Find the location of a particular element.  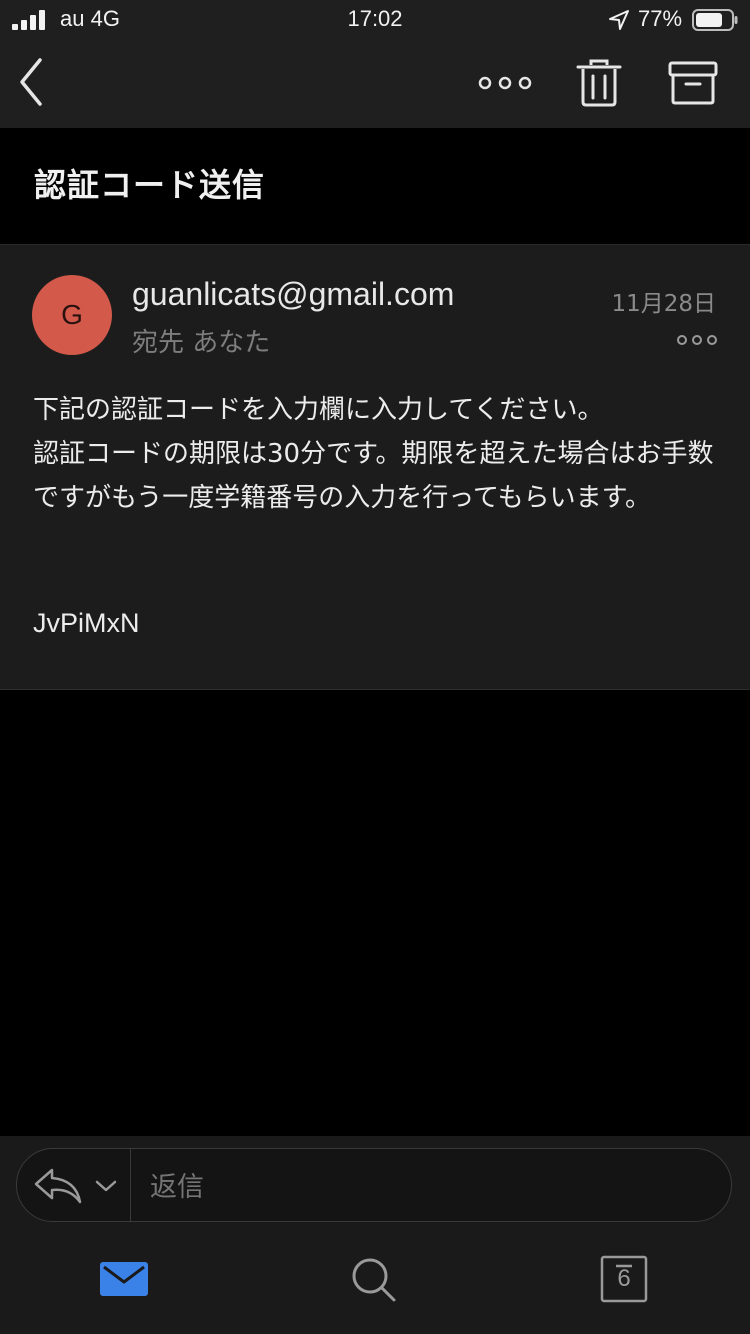

calendar-day-number: 6 is located at coordinates (624, 1278).